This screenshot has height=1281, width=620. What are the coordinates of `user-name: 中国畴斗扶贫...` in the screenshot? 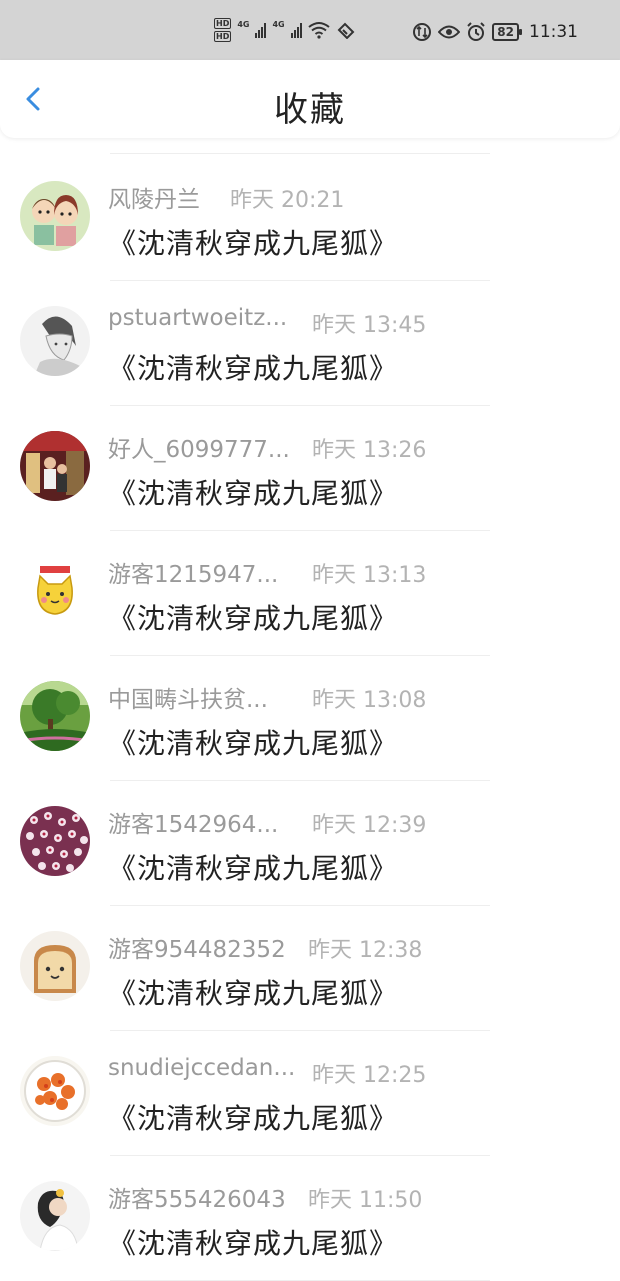 It's located at (188, 700).